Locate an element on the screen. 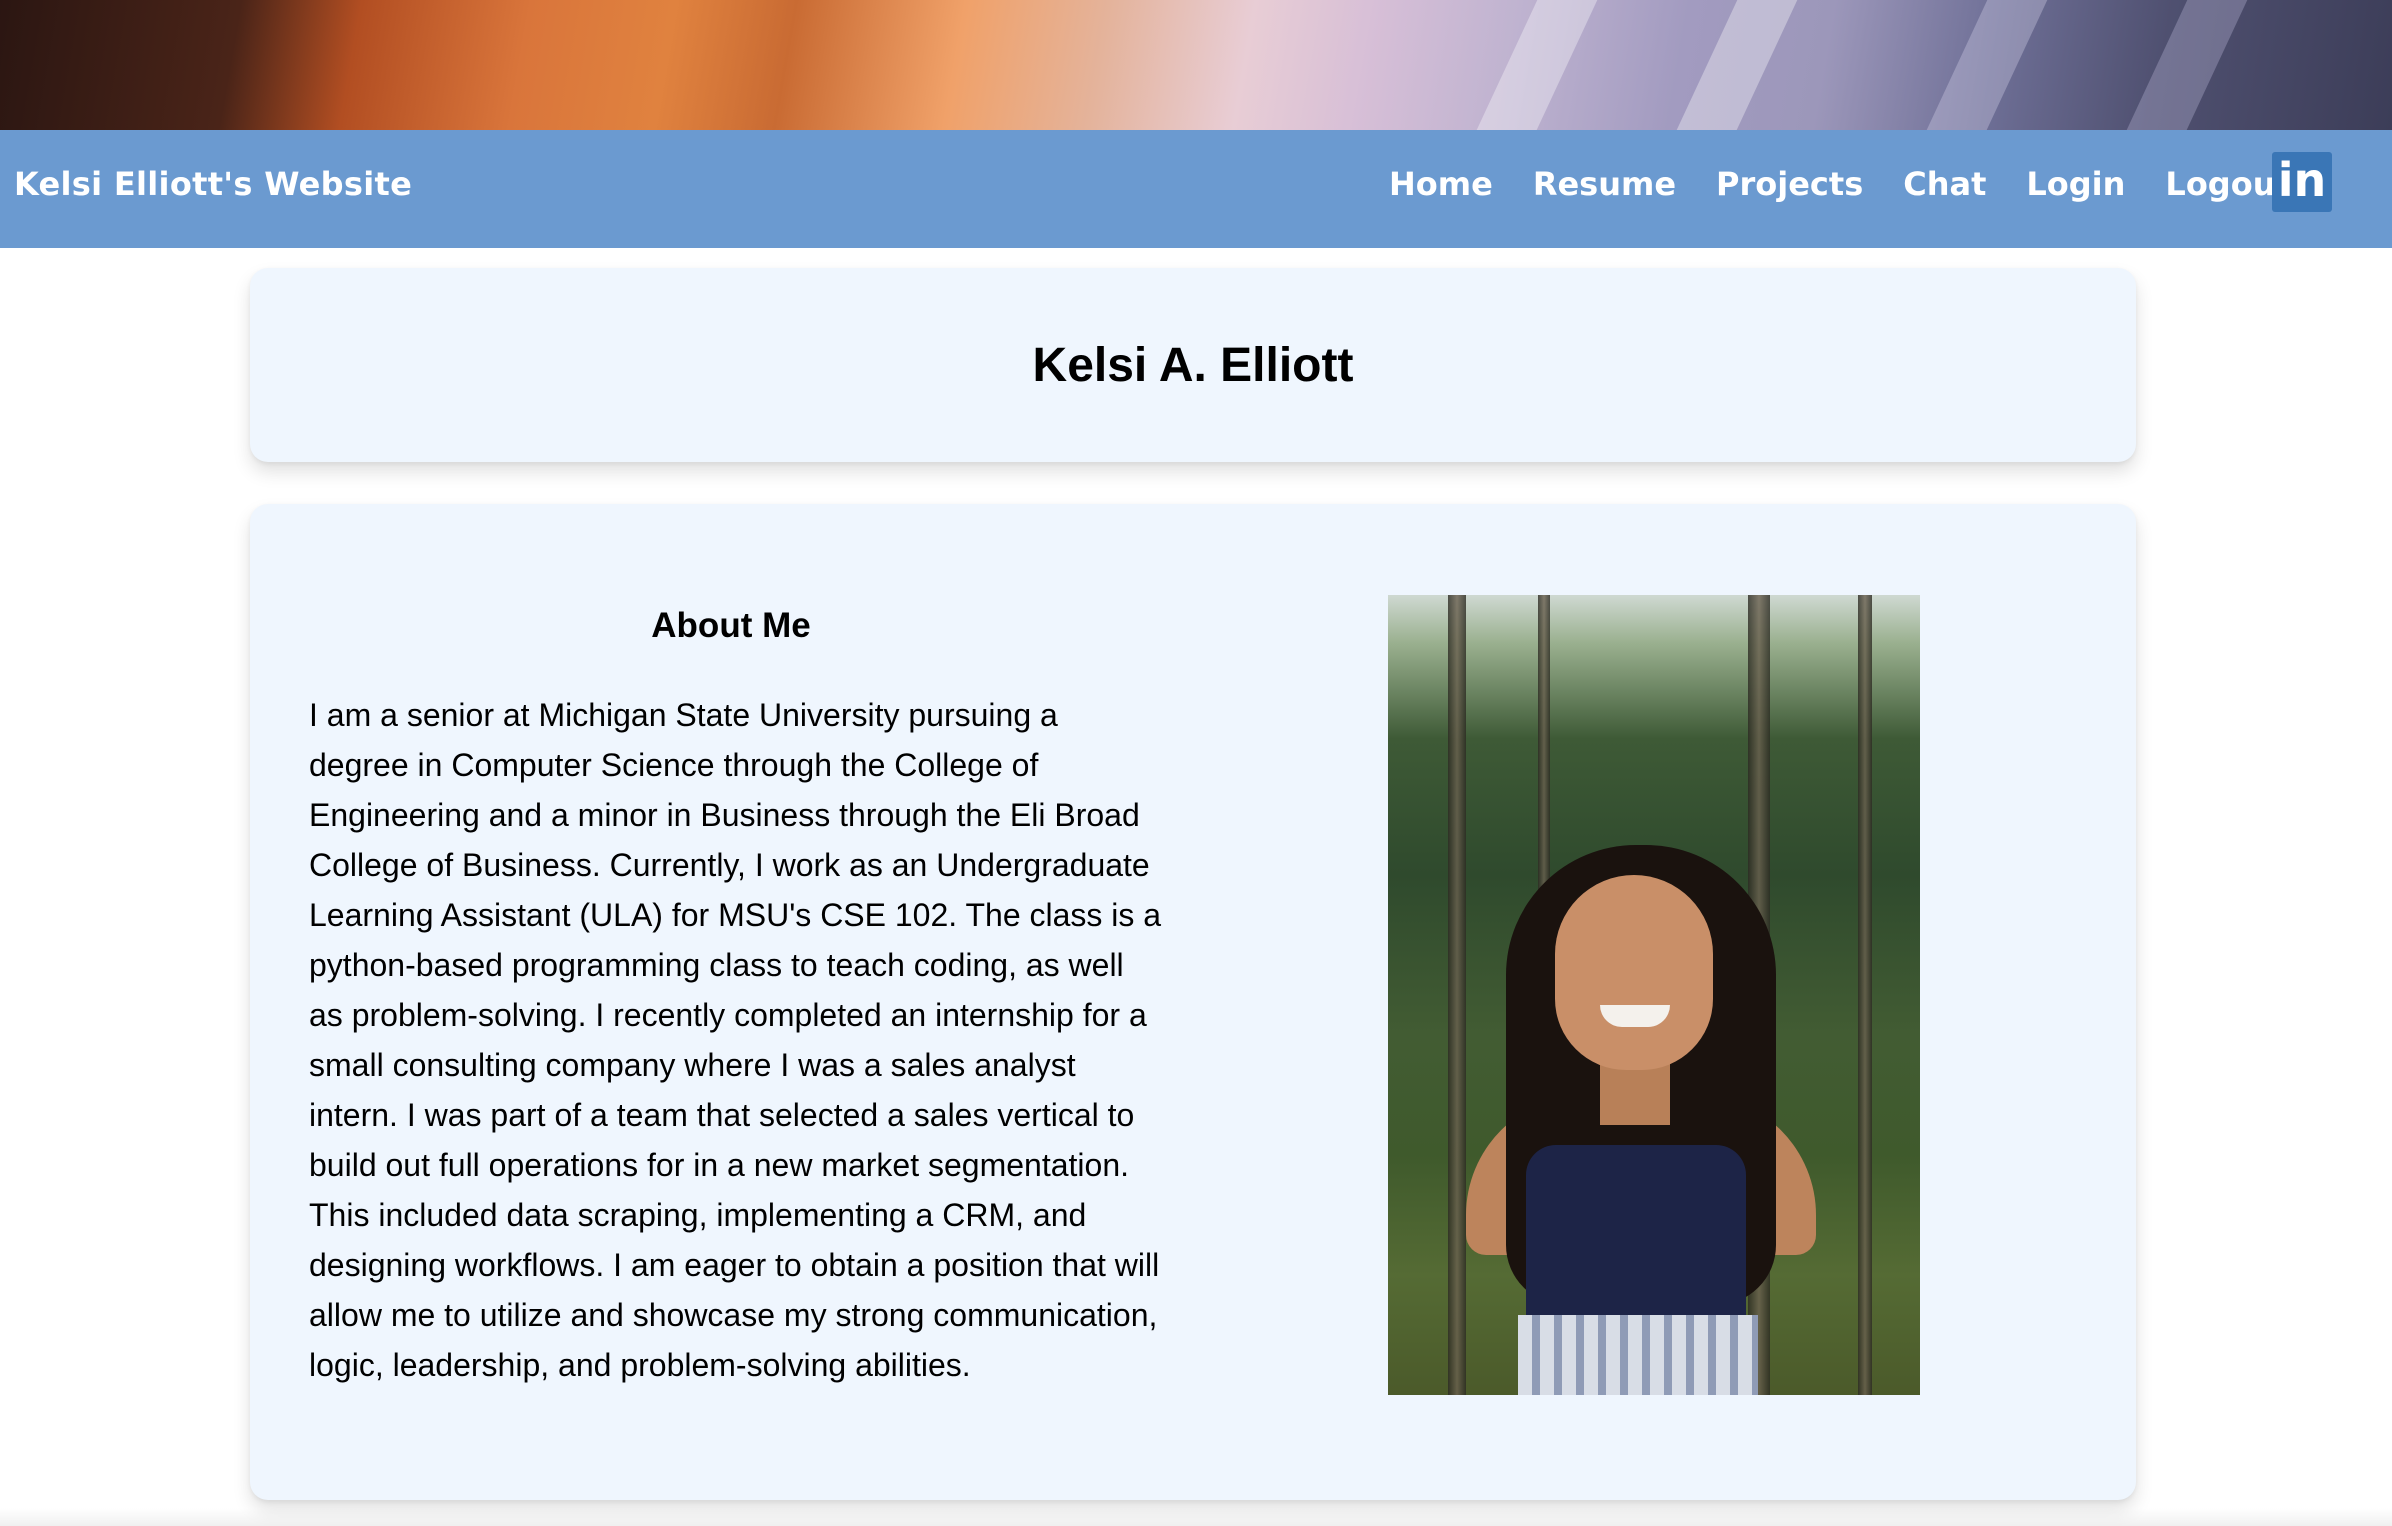 Image resolution: width=2392 pixels, height=1526 pixels. profile-photo is located at coordinates (1654, 995).